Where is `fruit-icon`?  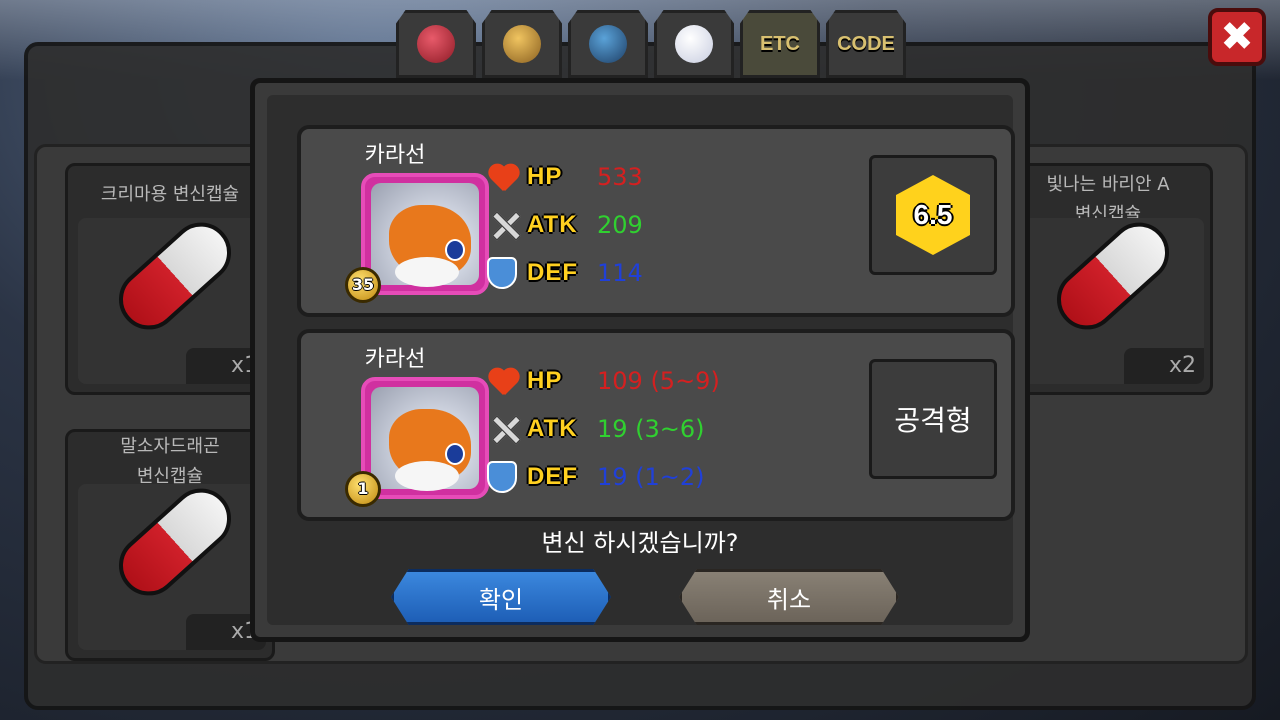 fruit-icon is located at coordinates (436, 44).